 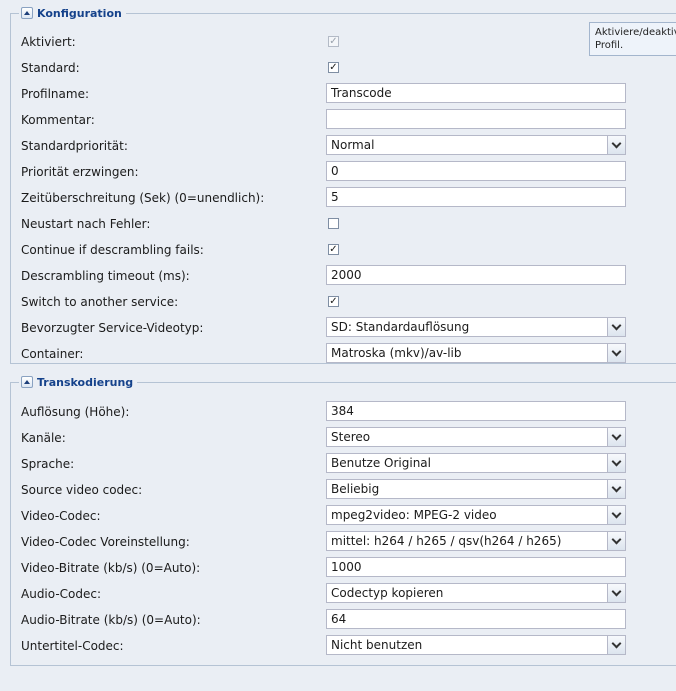 What do you see at coordinates (55, 94) in the screenshot?
I see `field-label: Profilname:` at bounding box center [55, 94].